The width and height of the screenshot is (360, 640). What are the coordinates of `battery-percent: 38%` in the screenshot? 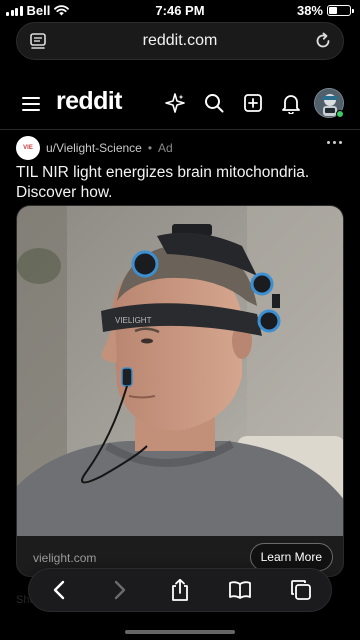 It's located at (309, 10).